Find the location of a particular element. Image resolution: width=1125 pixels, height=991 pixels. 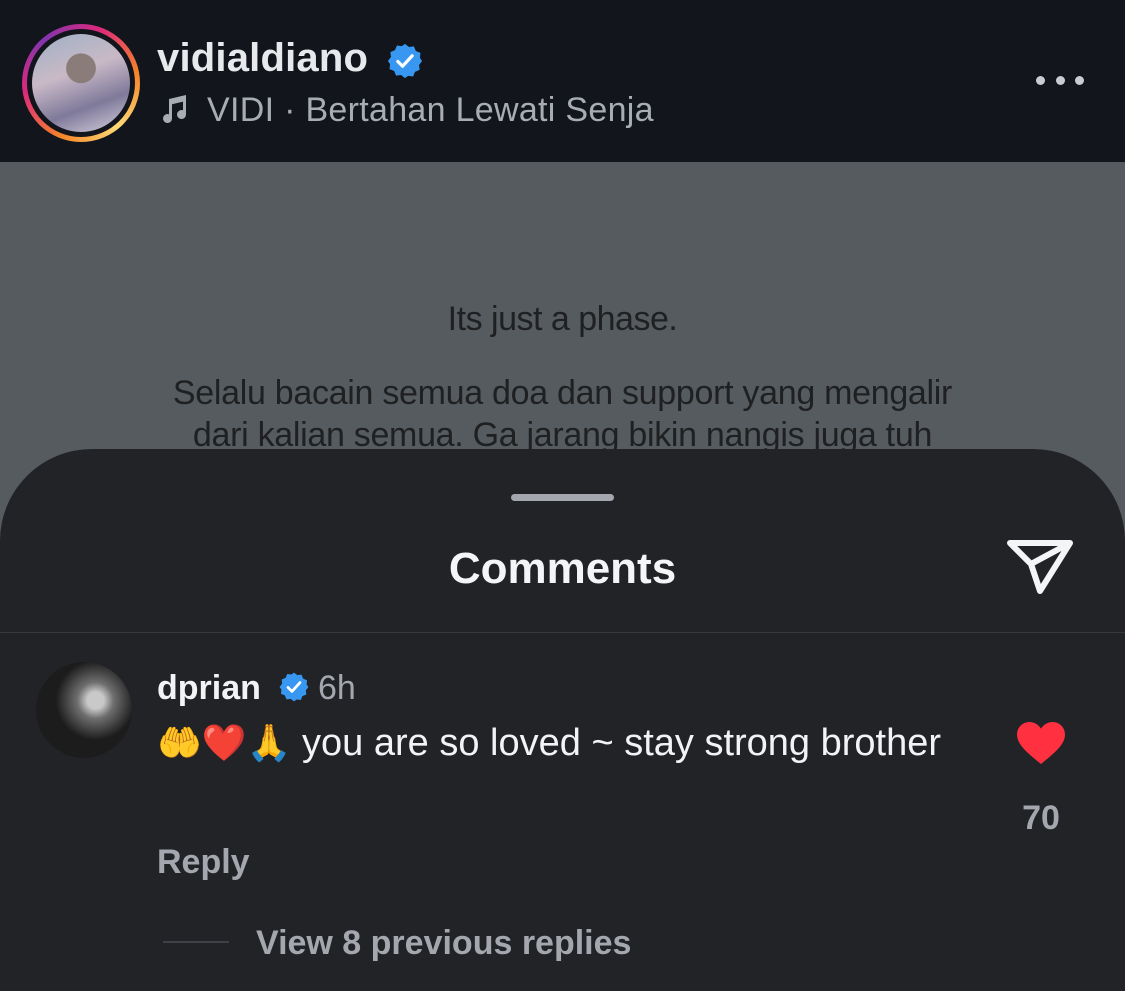

story-ring-avatar is located at coordinates (81, 83).